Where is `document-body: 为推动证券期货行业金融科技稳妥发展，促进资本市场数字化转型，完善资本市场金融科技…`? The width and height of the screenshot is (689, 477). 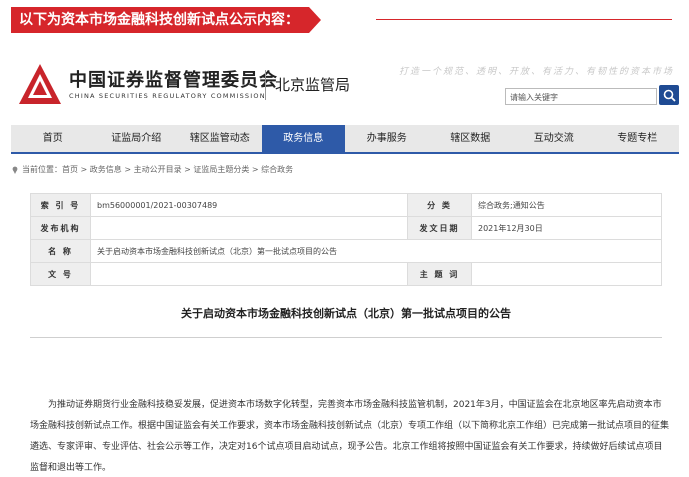
document-body: 为推动证券期货行业金融科技稳妥发展，促进资本市场数字化转型，完善资本市场金融科技… is located at coordinates (350, 436).